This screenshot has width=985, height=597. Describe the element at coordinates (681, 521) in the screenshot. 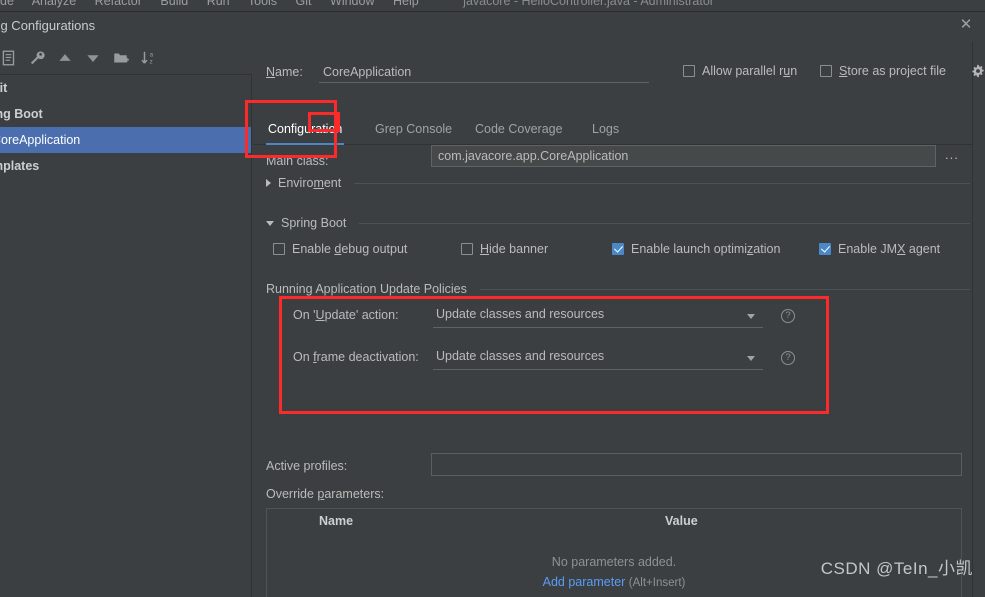

I see `column-header-value: Value` at that location.